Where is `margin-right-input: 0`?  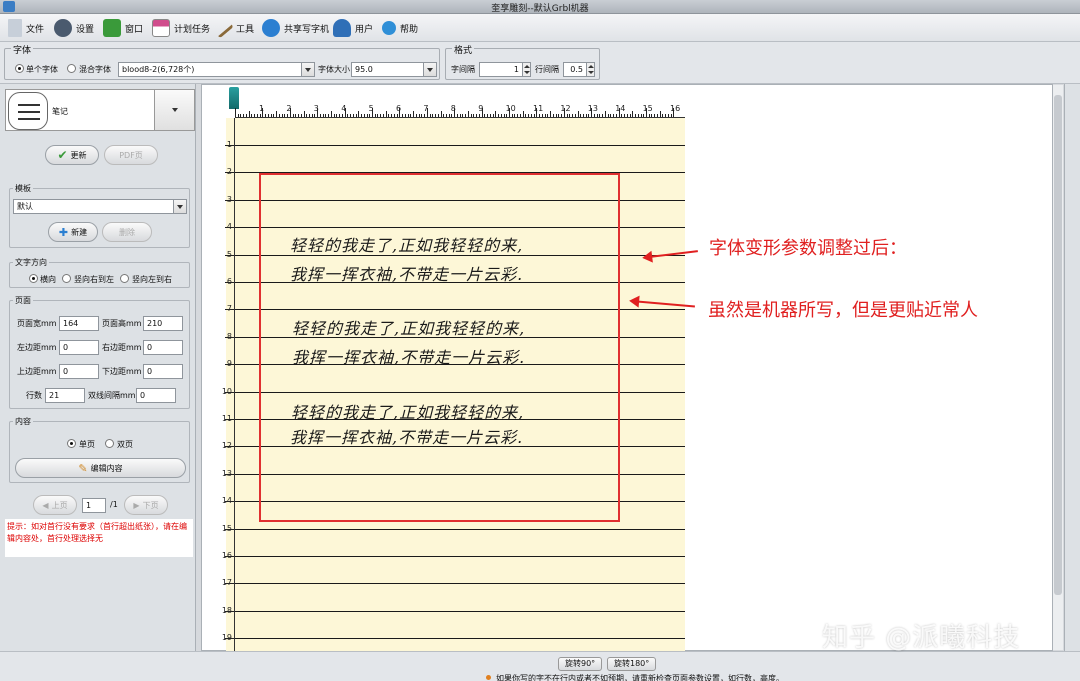
margin-right-input: 0 is located at coordinates (163, 347).